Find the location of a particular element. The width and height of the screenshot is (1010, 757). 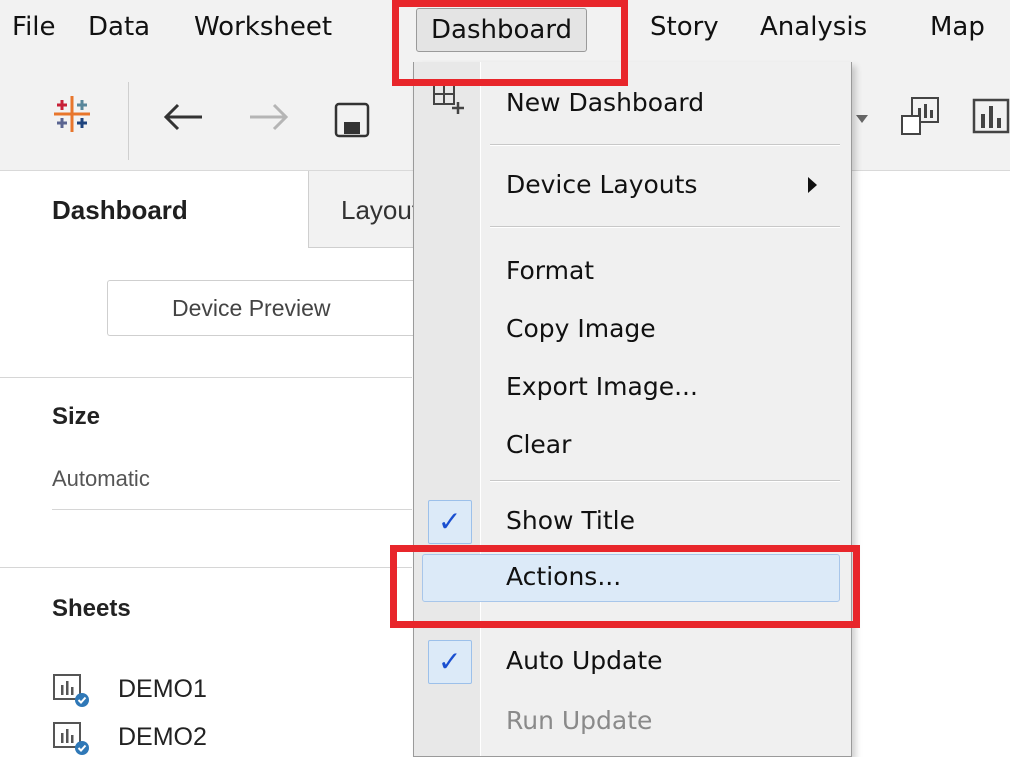

tab-layout-label: Layout is located at coordinates (380, 210).